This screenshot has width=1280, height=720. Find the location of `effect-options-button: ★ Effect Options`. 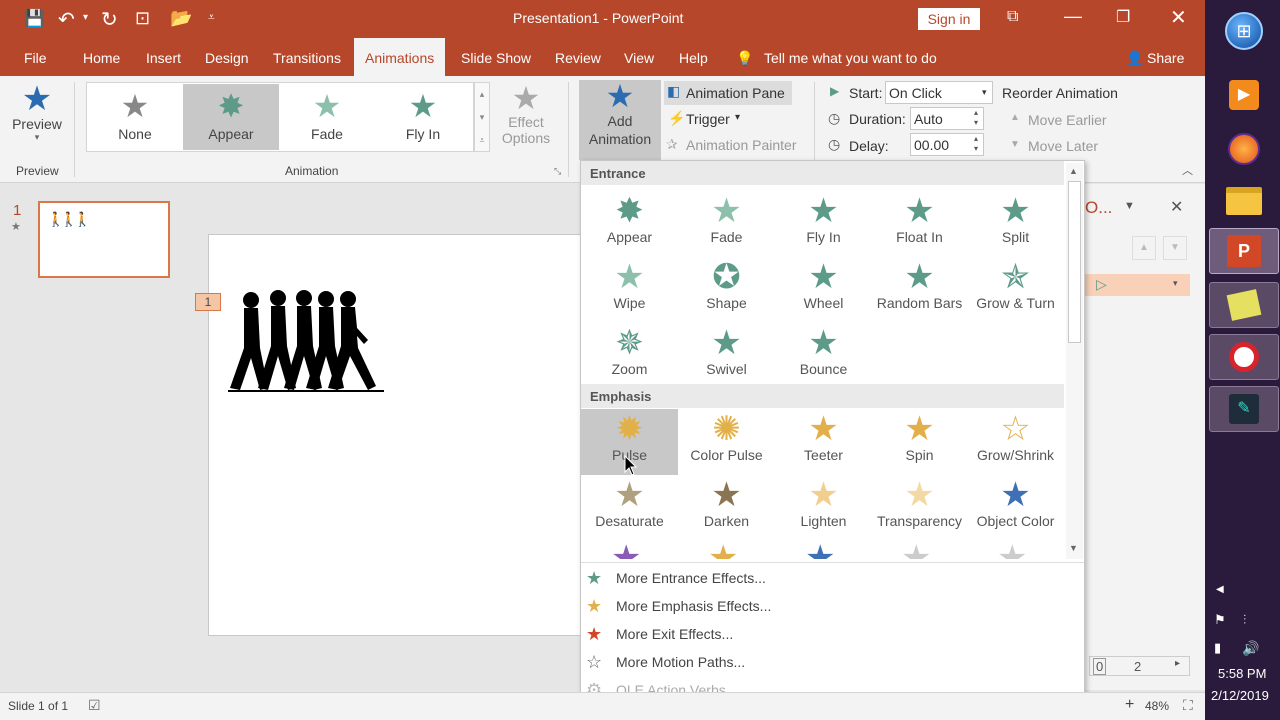

effect-options-button: ★ Effect Options is located at coordinates (526, 114).